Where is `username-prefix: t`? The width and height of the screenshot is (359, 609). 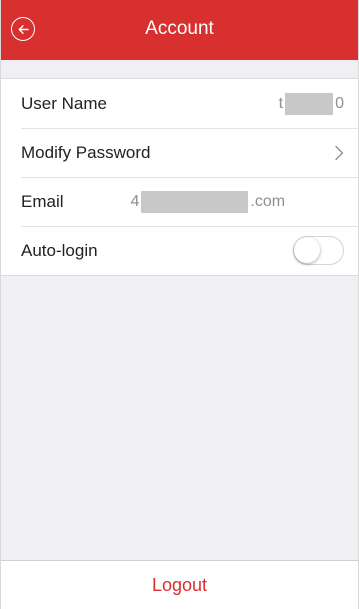
username-prefix: t is located at coordinates (281, 103).